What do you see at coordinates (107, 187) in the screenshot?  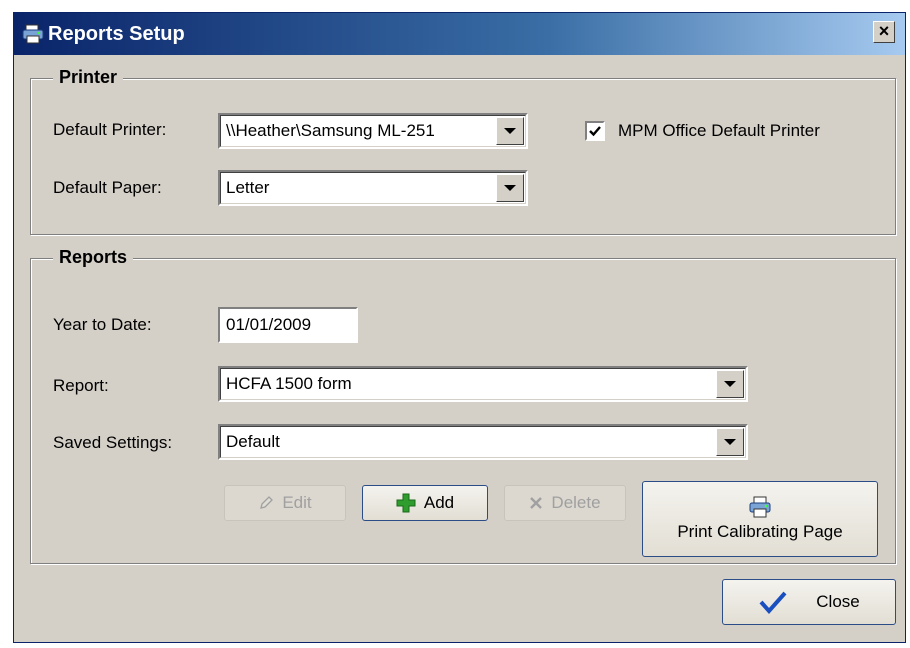 I see `default-paper-label: Default Paper:` at bounding box center [107, 187].